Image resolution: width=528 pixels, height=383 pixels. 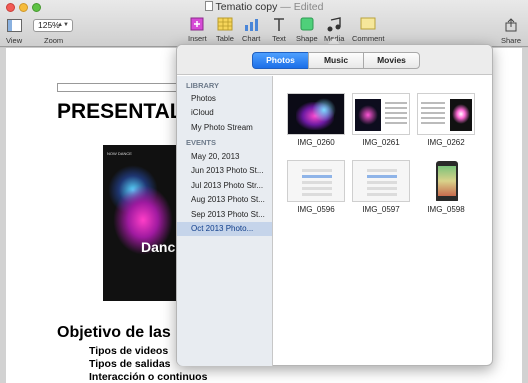 What do you see at coordinates (252, 25) in the screenshot?
I see `chart-icon` at bounding box center [252, 25].